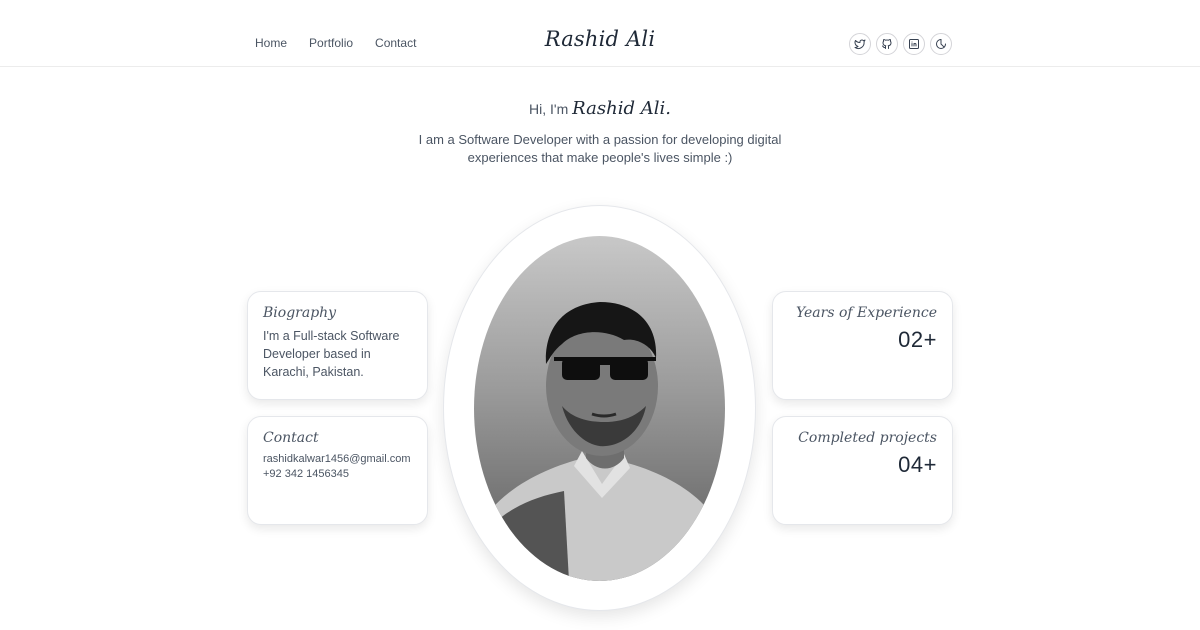  I want to click on theme-toggle-icon, so click(941, 44).